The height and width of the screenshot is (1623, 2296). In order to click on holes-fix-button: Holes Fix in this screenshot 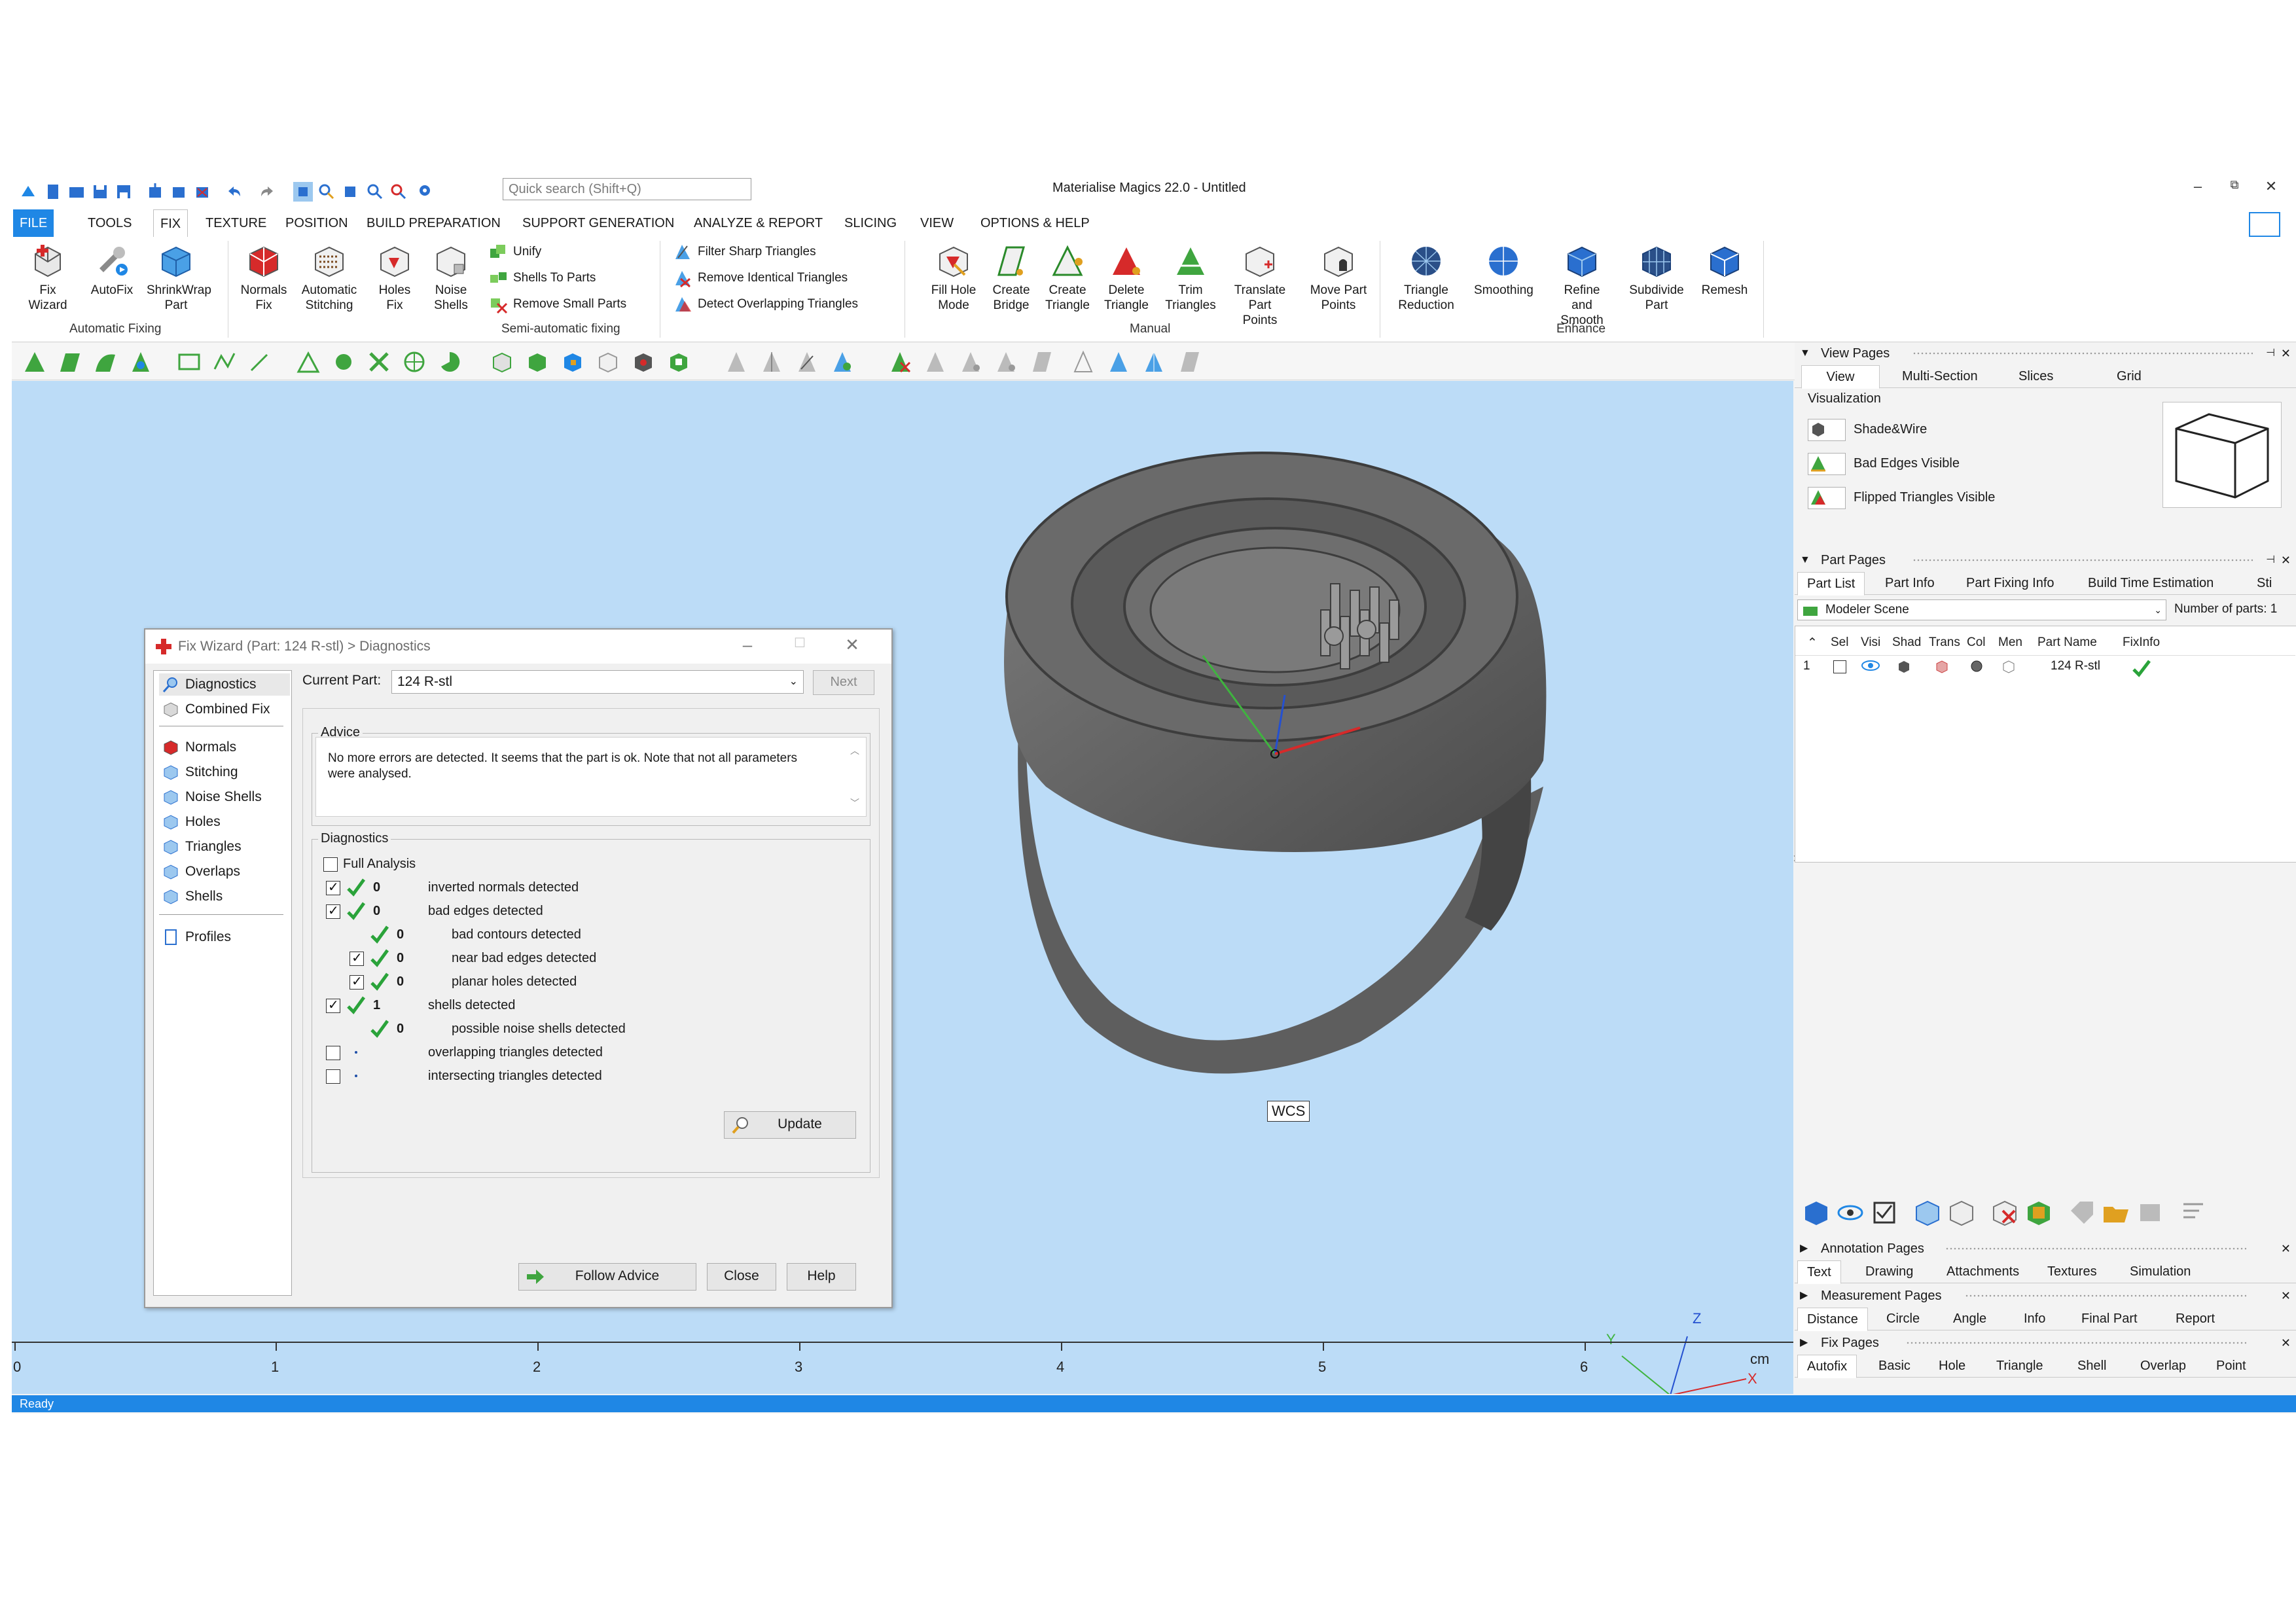, I will do `click(394, 277)`.